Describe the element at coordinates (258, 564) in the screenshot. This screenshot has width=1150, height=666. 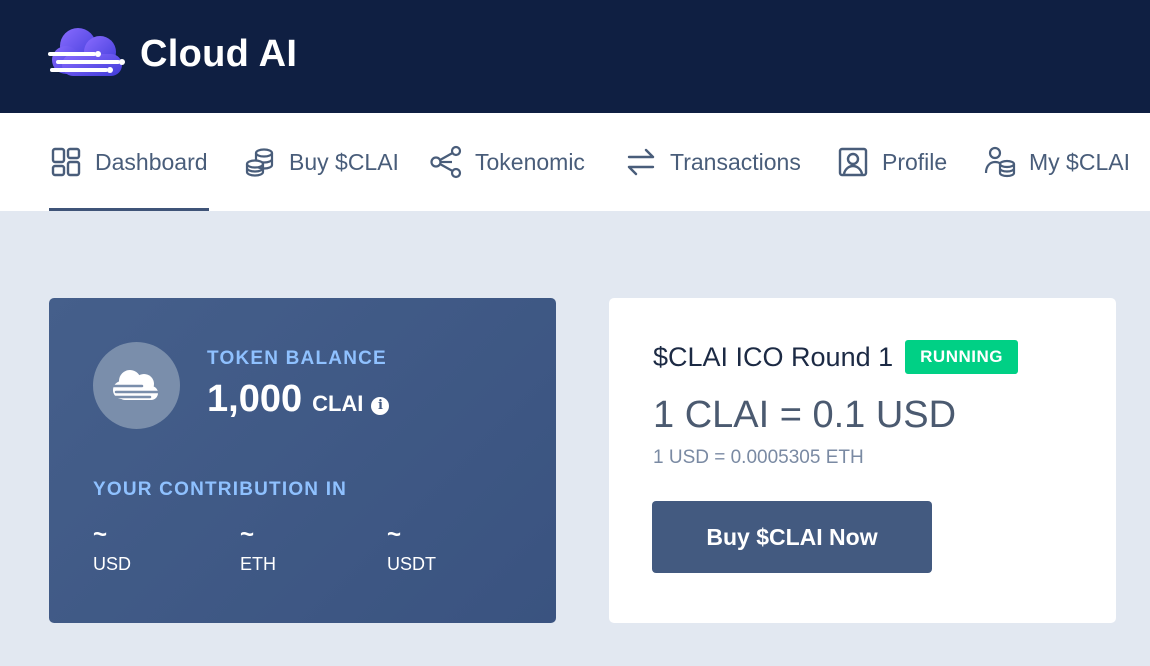
I see `contribution-currency: ETH` at that location.